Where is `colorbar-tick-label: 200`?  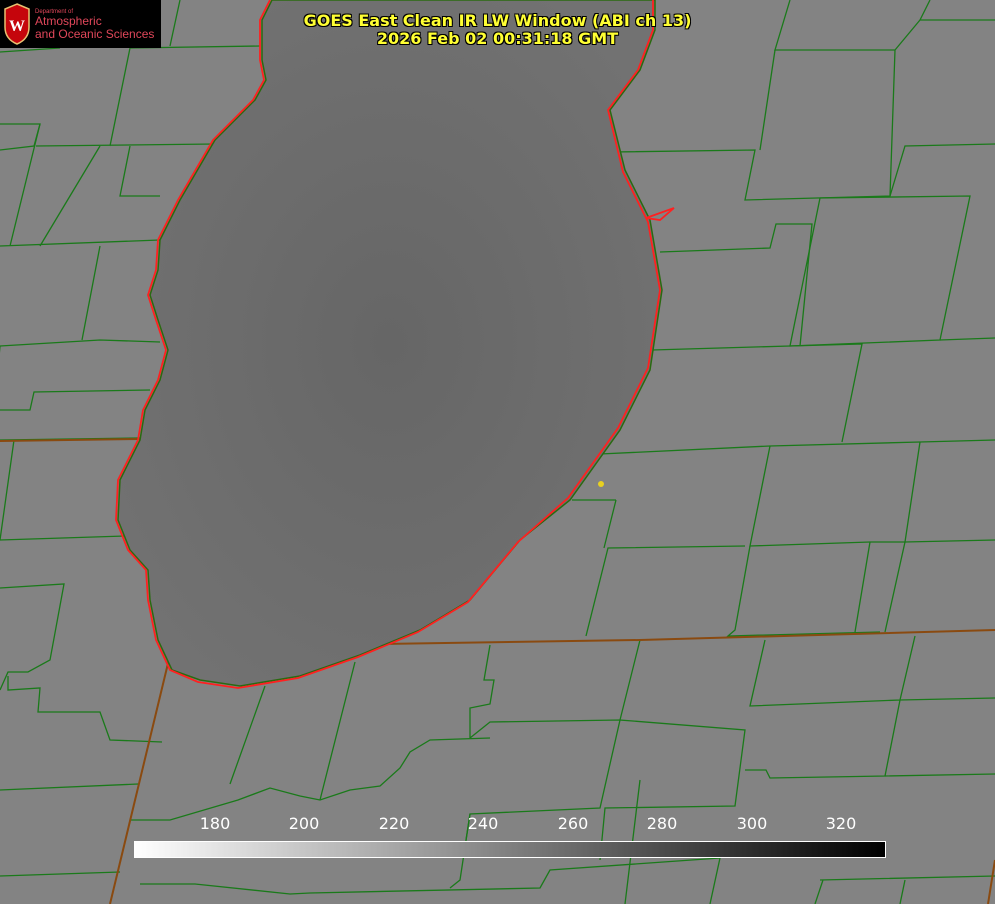
colorbar-tick-label: 200 is located at coordinates (304, 823).